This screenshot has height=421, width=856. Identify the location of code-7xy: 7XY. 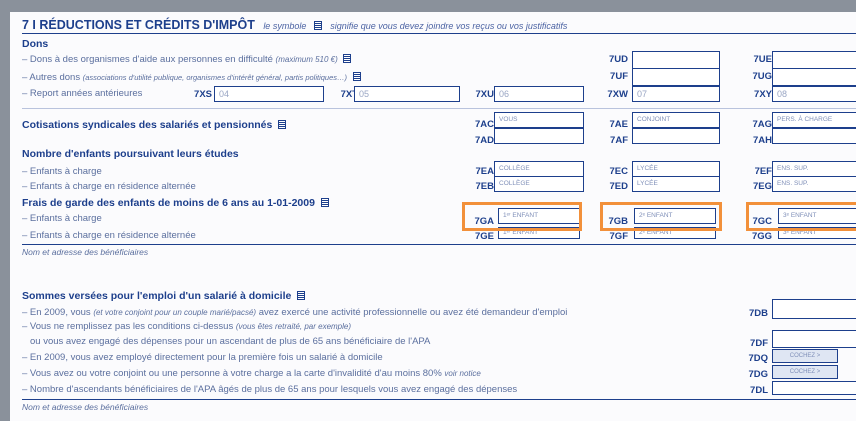
(763, 94).